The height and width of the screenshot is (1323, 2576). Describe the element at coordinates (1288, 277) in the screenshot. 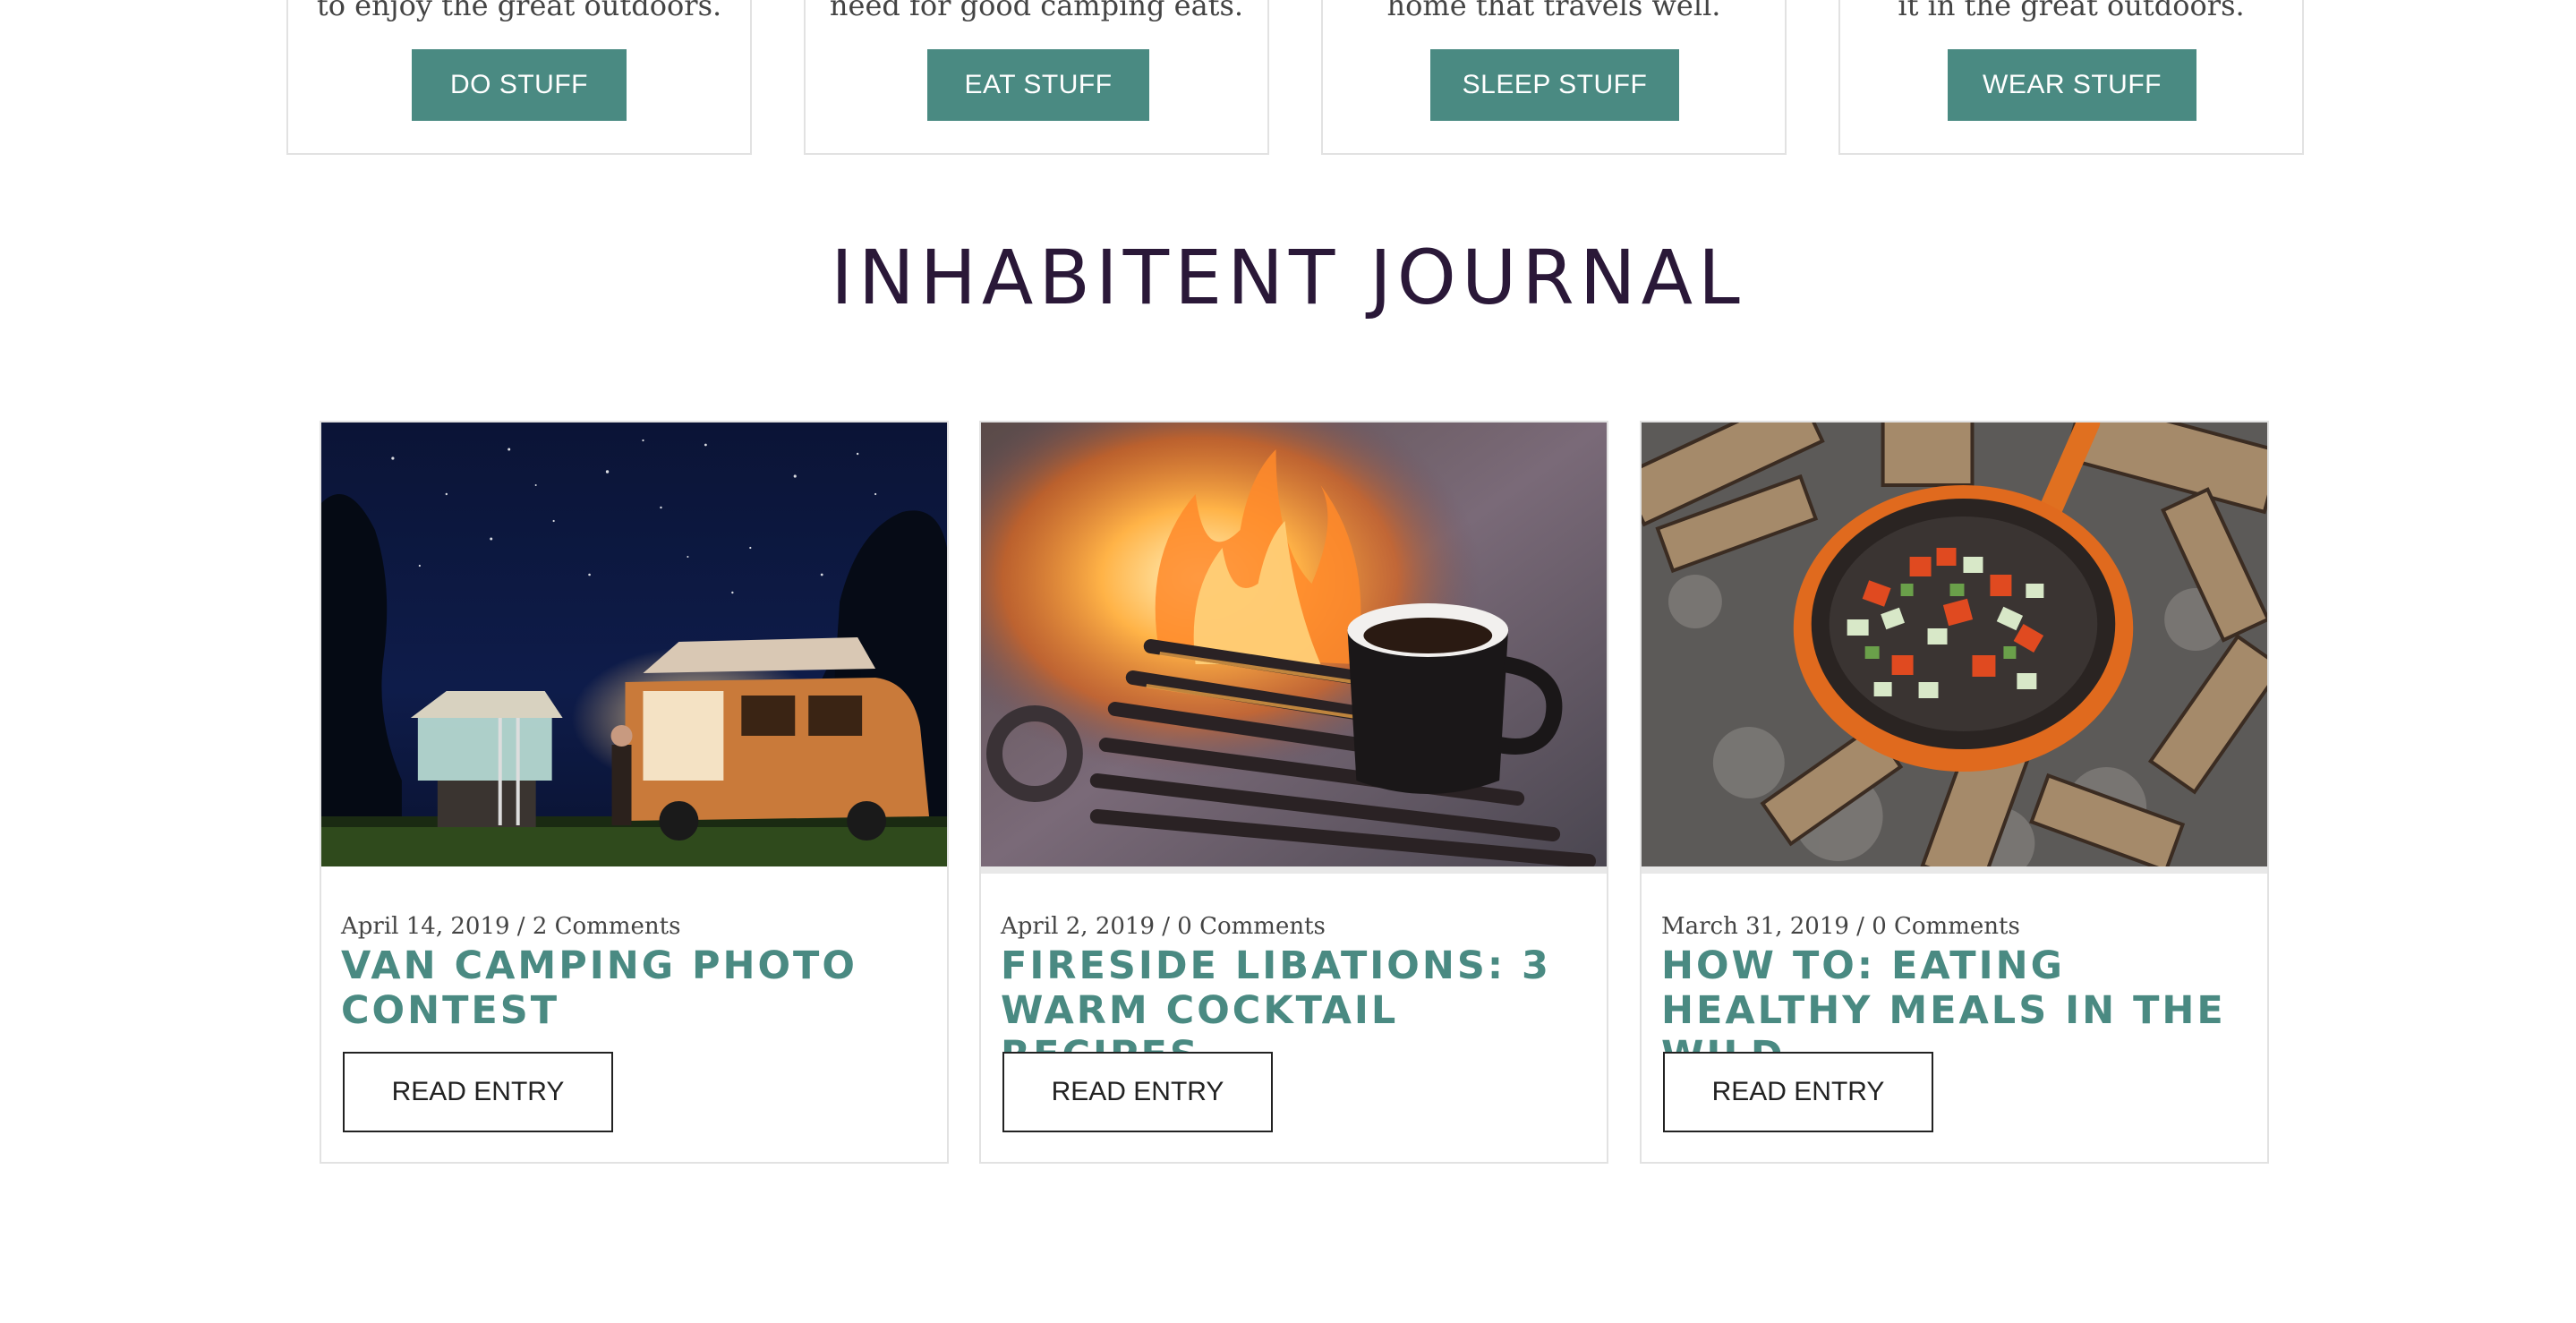

I see `journal-section-title: INHABITENT JOURNAL` at that location.